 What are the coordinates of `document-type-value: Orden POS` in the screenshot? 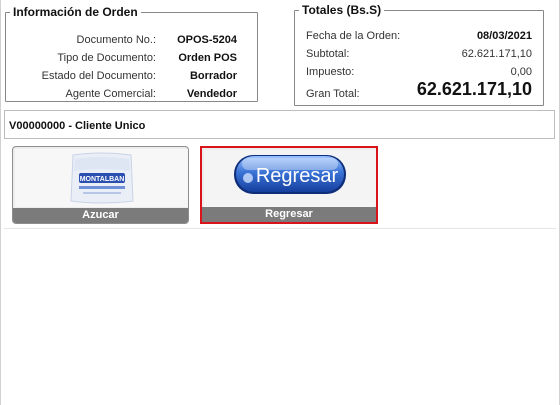 It's located at (207, 58).